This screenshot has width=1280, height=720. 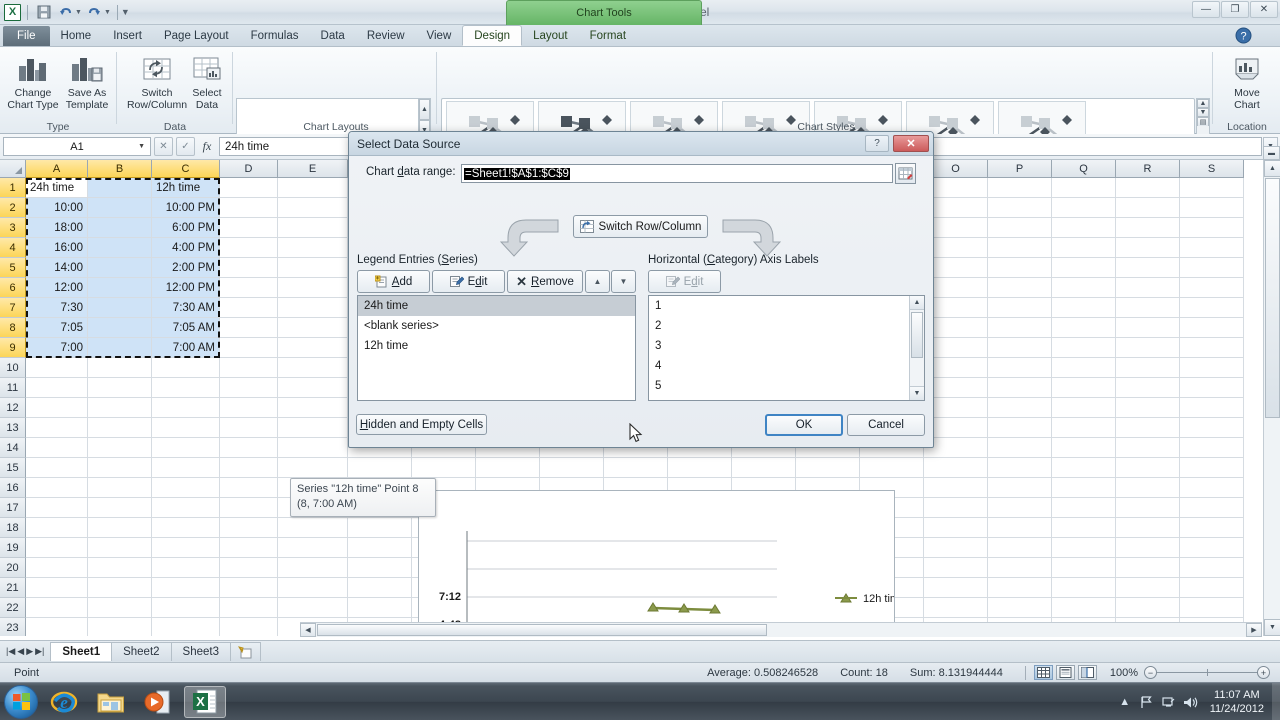 I want to click on cell-A21, so click(x=57, y=588).